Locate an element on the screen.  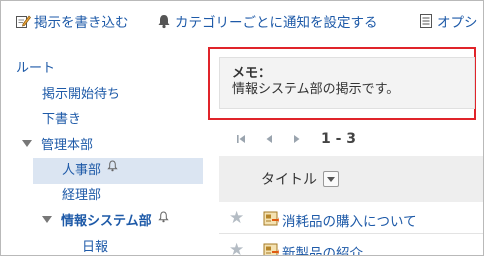
pagination: 1 - 3 is located at coordinates (293, 139).